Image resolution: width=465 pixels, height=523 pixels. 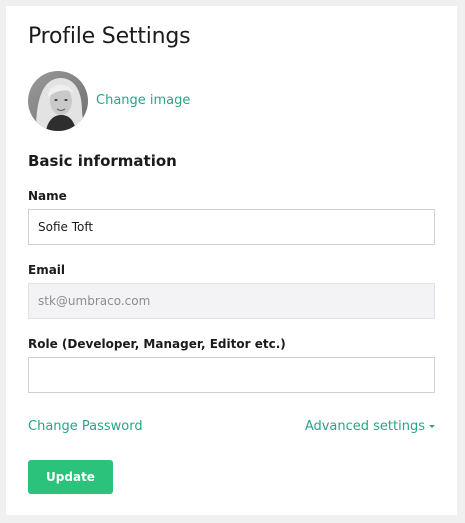 I want to click on name-label: Name, so click(x=47, y=196).